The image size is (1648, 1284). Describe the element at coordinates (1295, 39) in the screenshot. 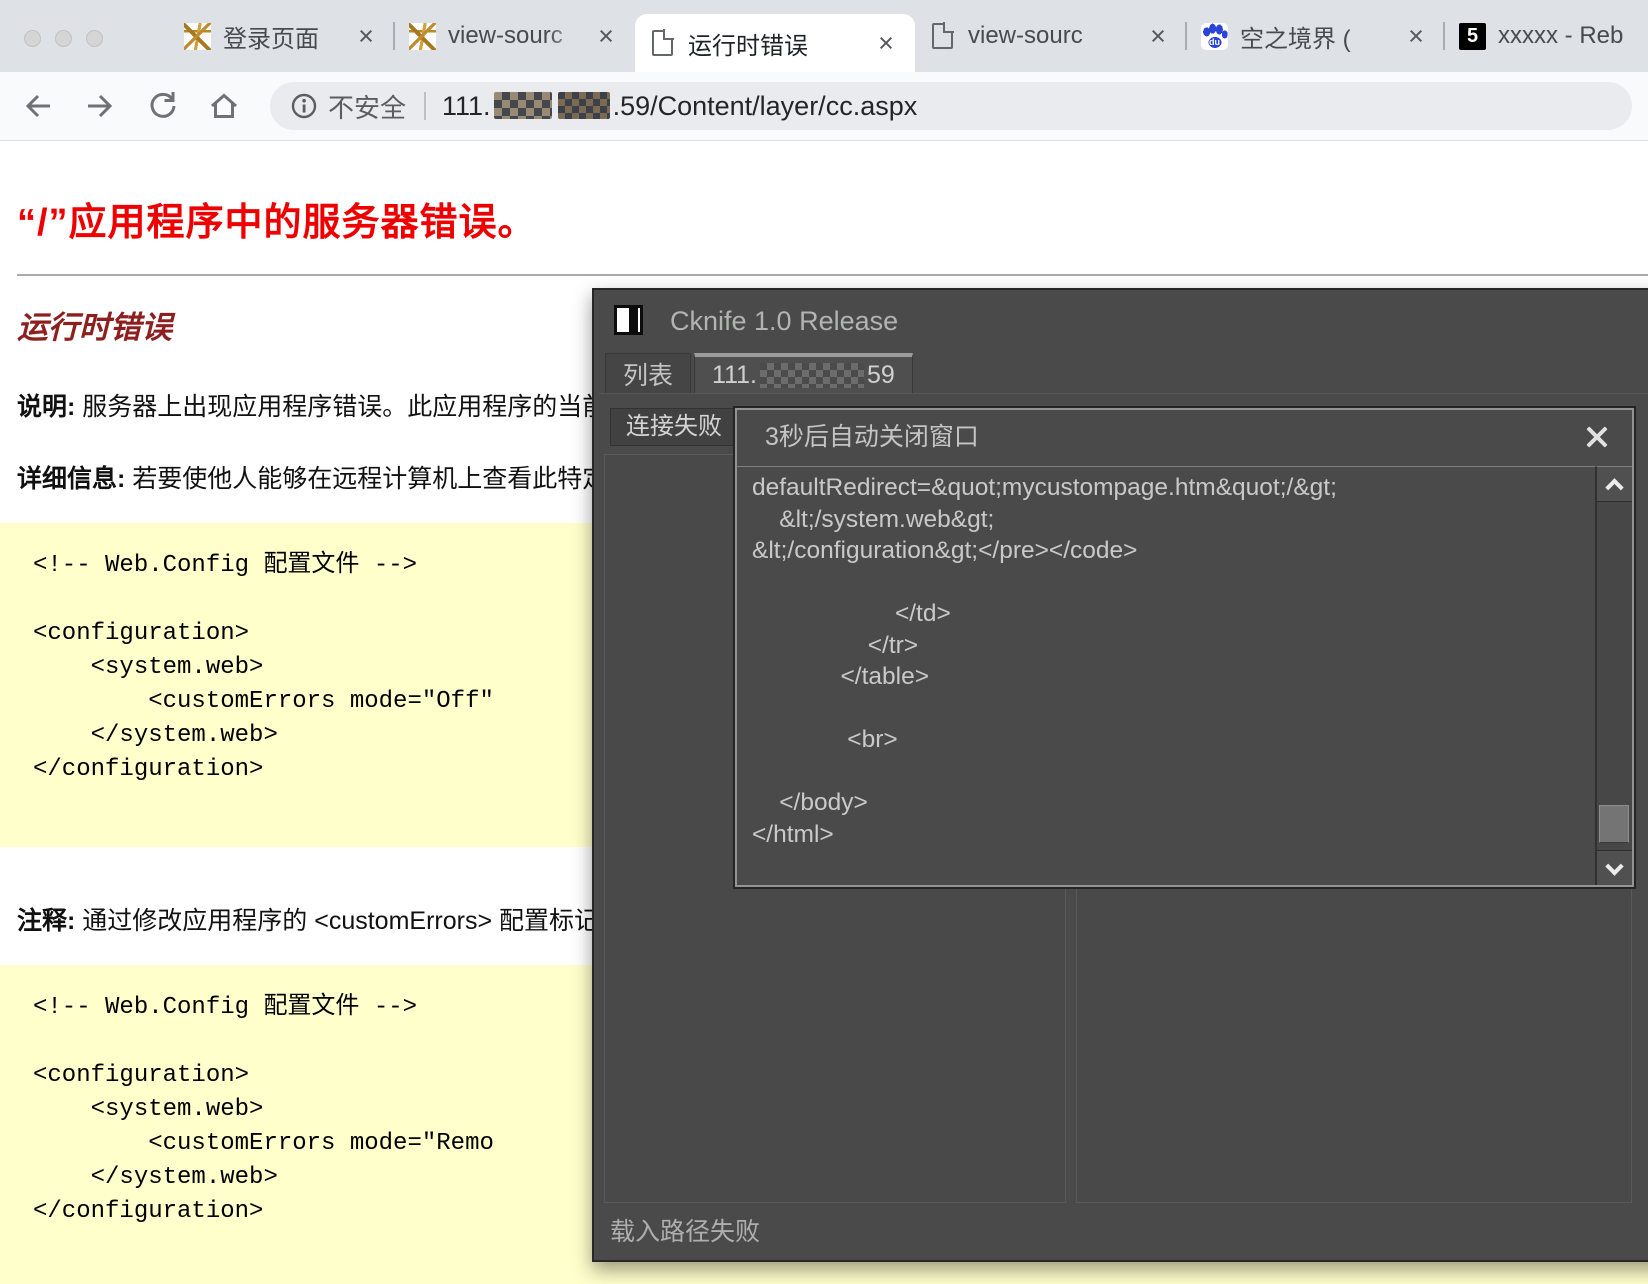

I see `tab-title: 空之境界 (` at that location.